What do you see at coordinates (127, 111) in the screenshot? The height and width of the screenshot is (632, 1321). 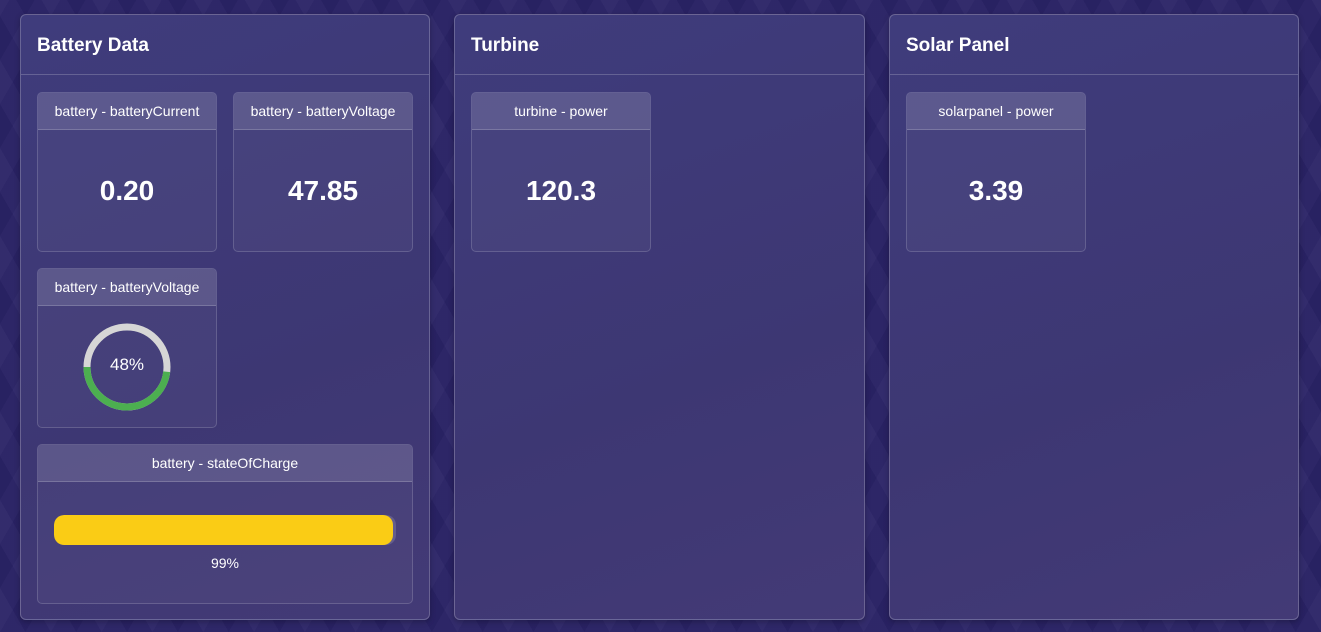 I see `widget-title: battery - batteryCurrent` at bounding box center [127, 111].